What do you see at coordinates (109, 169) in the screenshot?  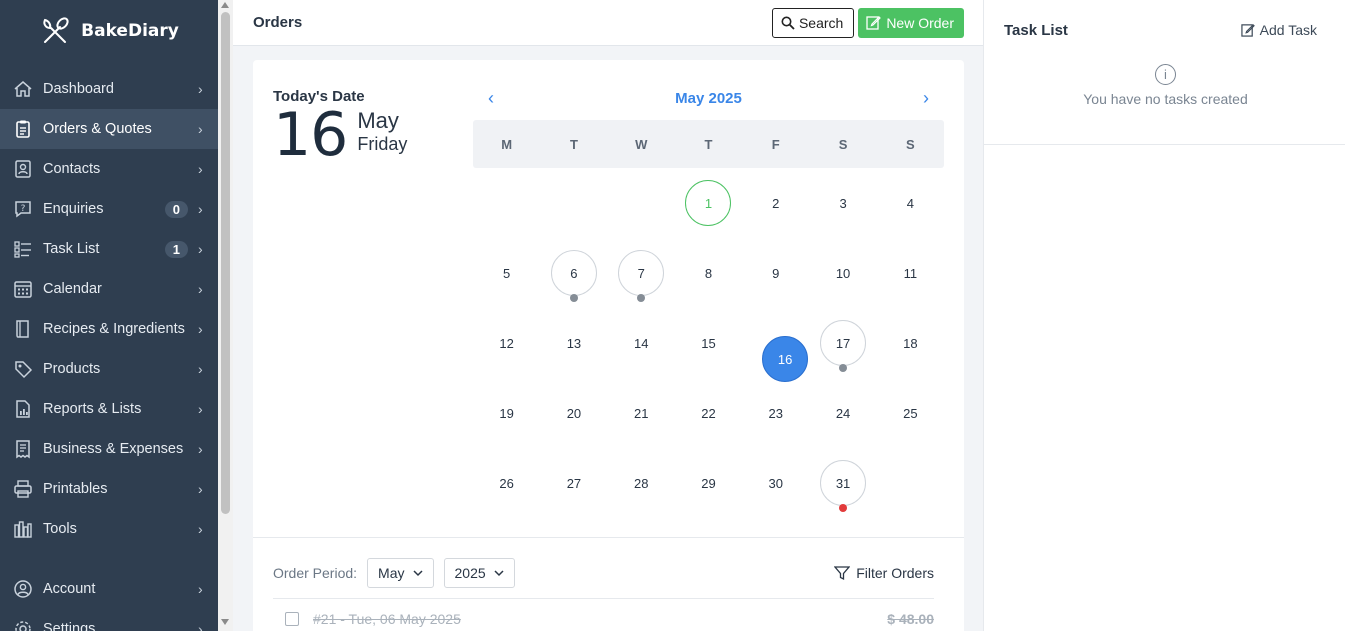 I see `sidebar-item-contacts: Contacts ›` at bounding box center [109, 169].